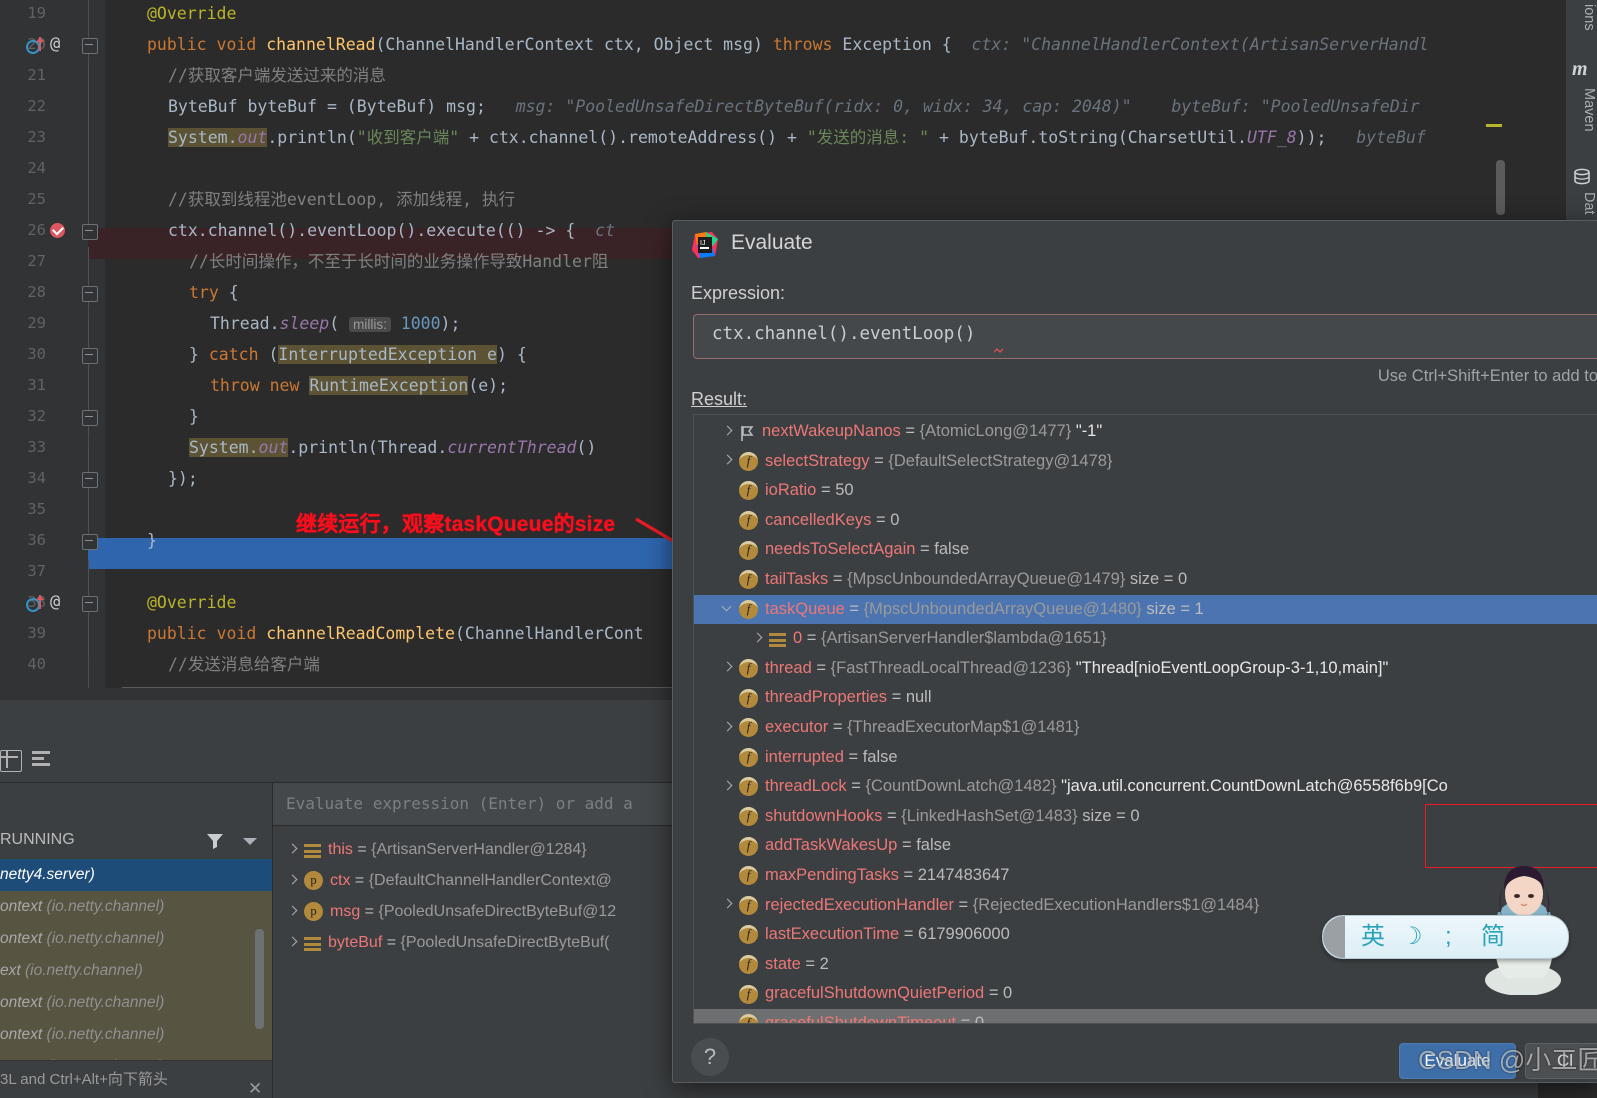 The image size is (1597, 1098). I want to click on code-token: ) {, so click(511, 354).